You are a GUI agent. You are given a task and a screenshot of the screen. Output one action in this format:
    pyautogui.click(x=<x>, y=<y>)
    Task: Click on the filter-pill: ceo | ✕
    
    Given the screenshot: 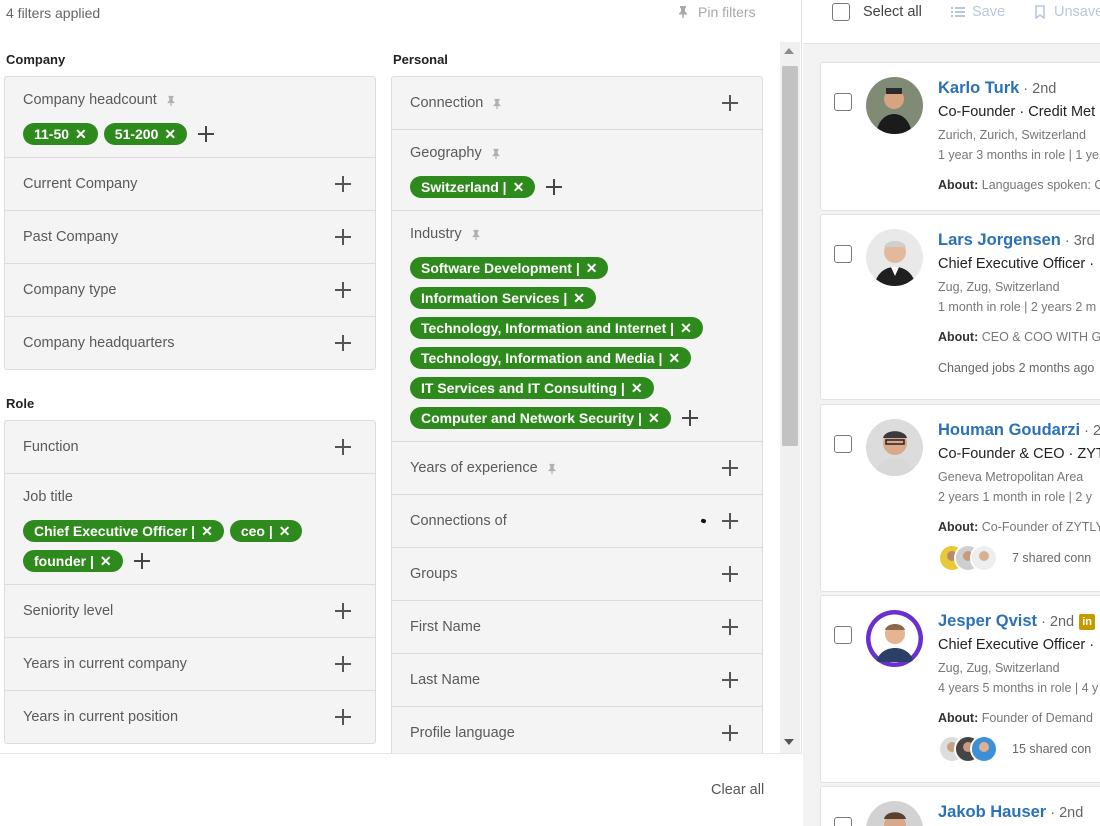 What is the action you would take?
    pyautogui.click(x=265, y=531)
    